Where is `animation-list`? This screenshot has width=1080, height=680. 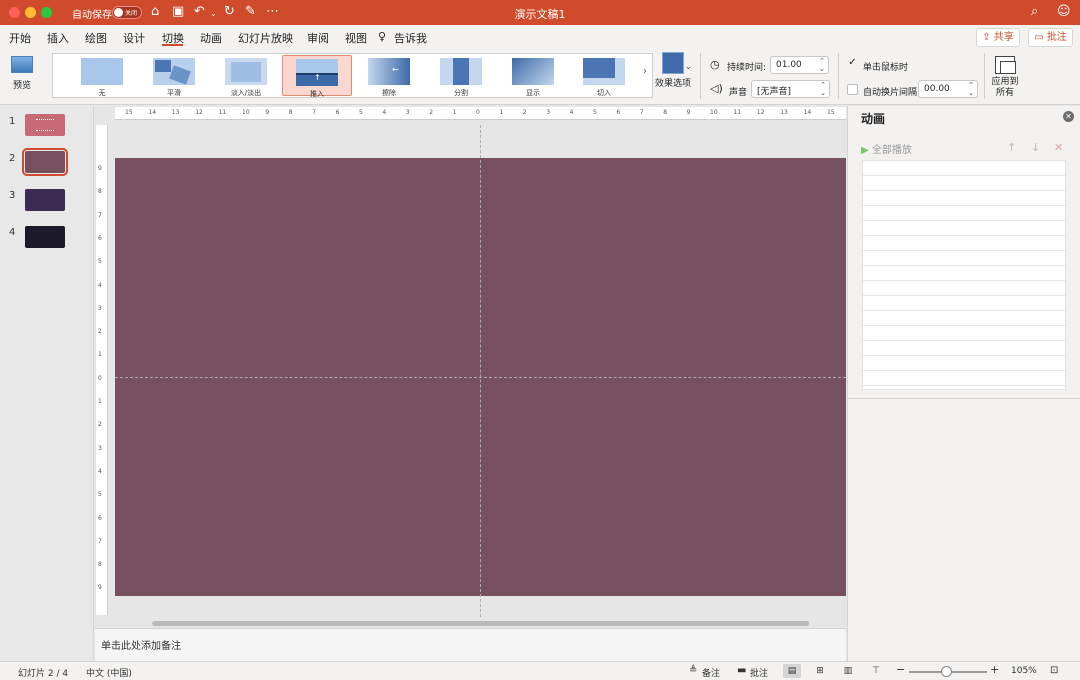
animation-list is located at coordinates (964, 275).